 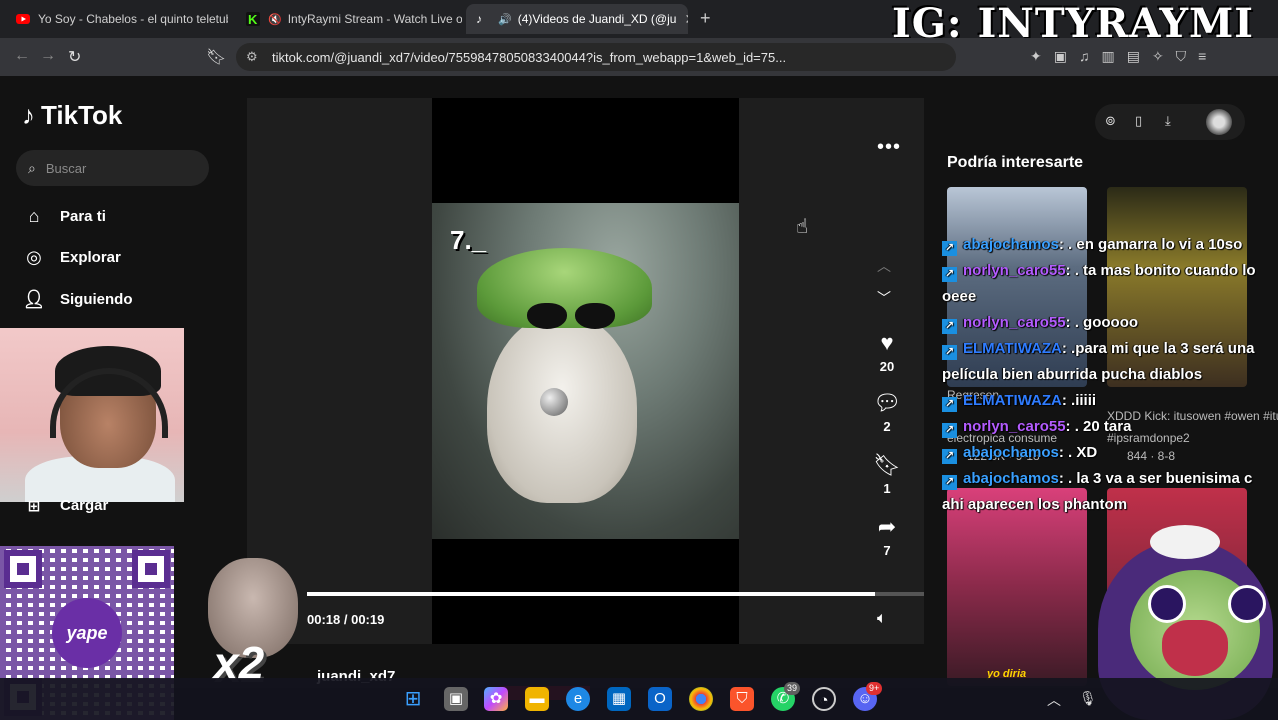 What do you see at coordinates (74, 57) in the screenshot?
I see `reload-icon: ↻` at bounding box center [74, 57].